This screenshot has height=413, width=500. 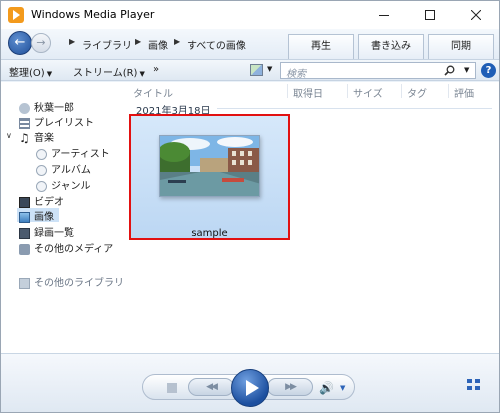 I want to click on organize-label: 整理(O), so click(x=27, y=73).